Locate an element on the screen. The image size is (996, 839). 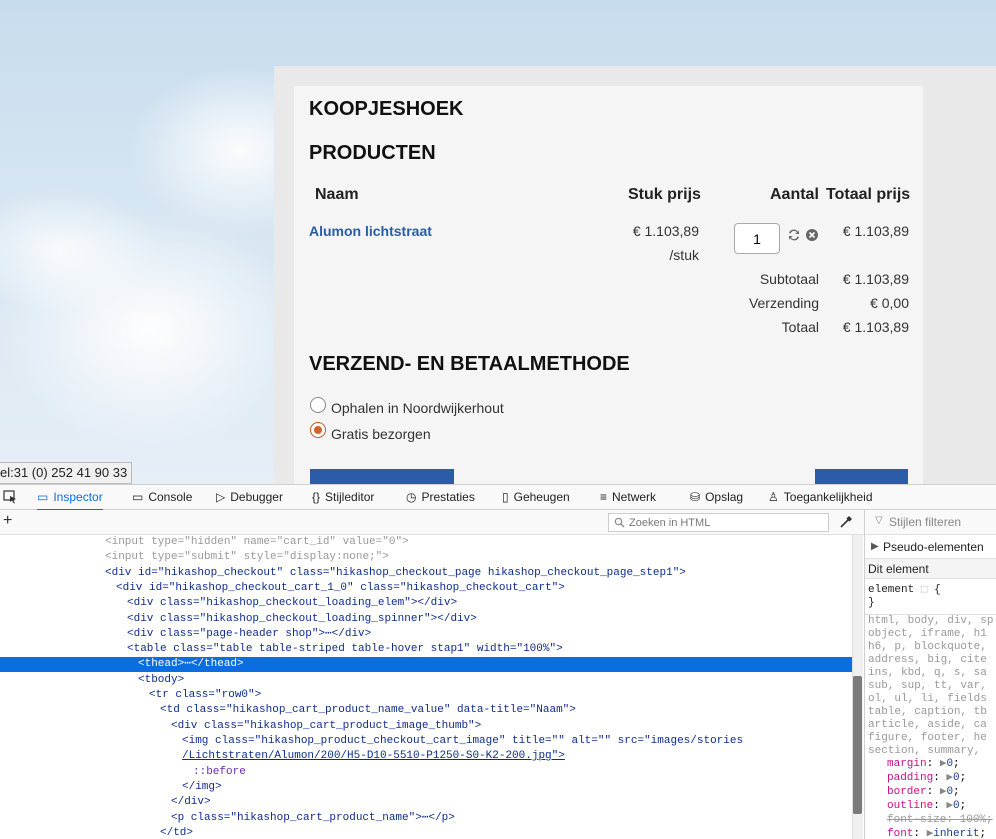
link-status-tooltip: el:31 (0) 252 41 90 33 is located at coordinates (66, 473).